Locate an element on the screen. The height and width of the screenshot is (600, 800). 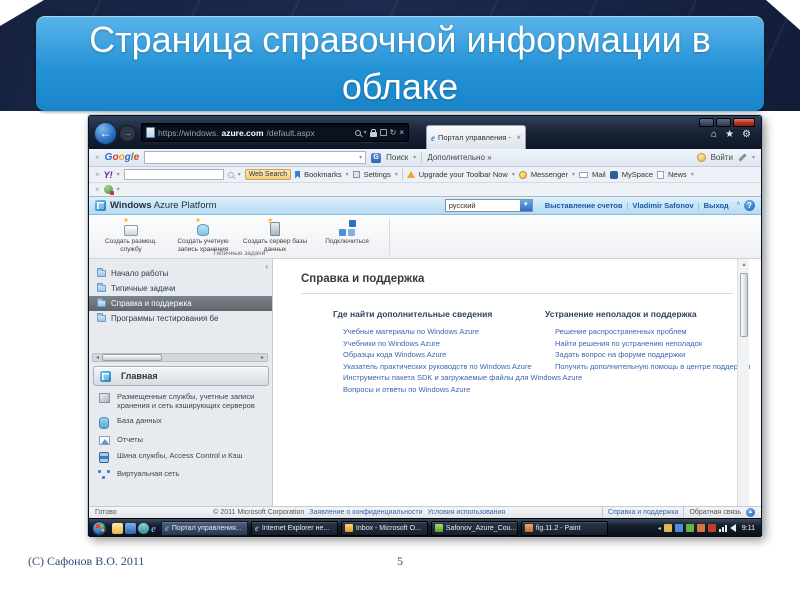
scroll-left-icon: ◂ is located at coordinates (97, 357).